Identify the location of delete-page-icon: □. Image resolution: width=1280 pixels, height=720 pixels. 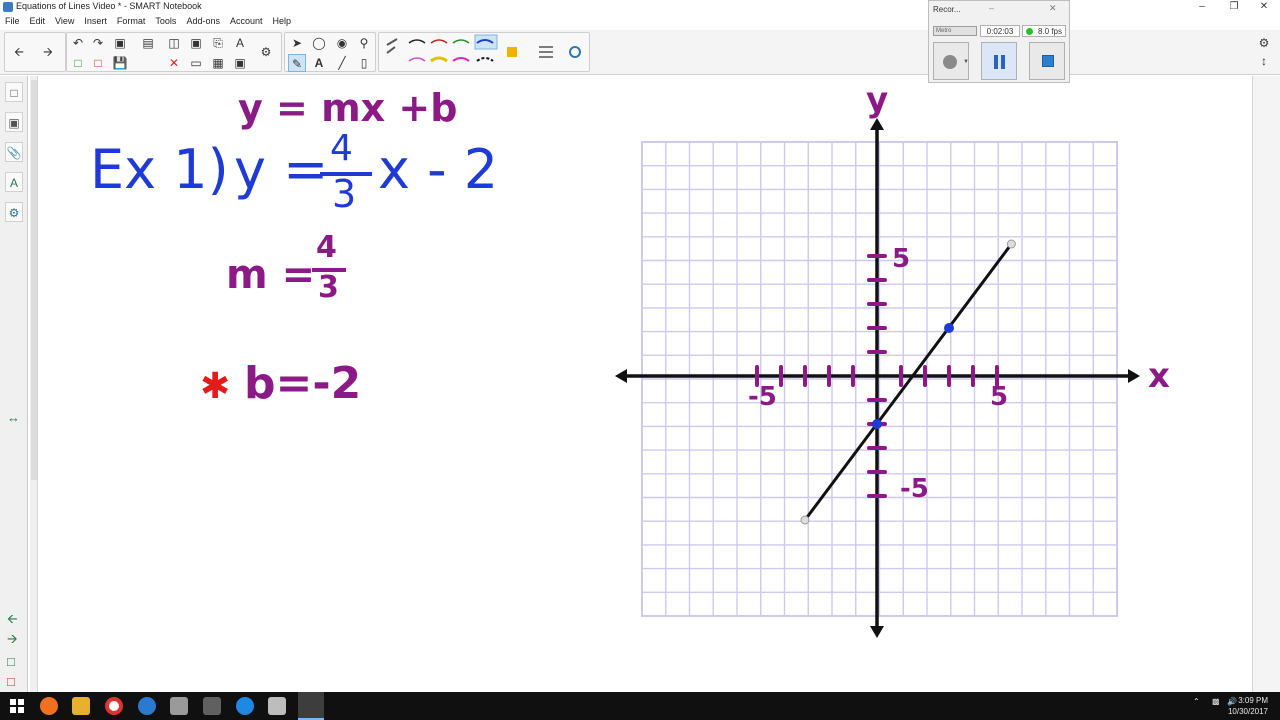
(98, 63).